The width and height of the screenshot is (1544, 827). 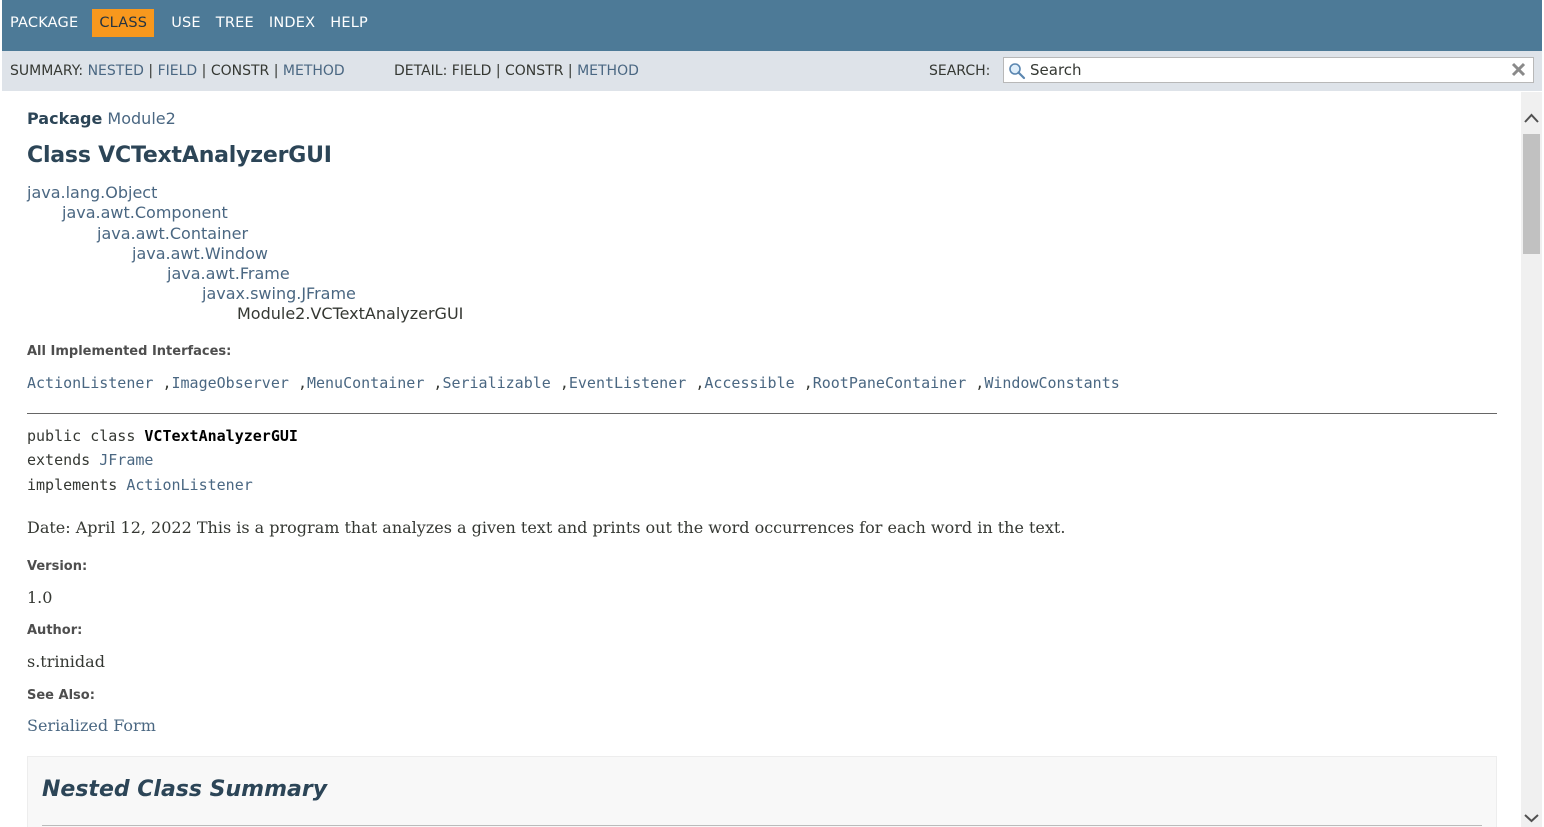 I want to click on interface-link: EventListener, so click(x=627, y=383).